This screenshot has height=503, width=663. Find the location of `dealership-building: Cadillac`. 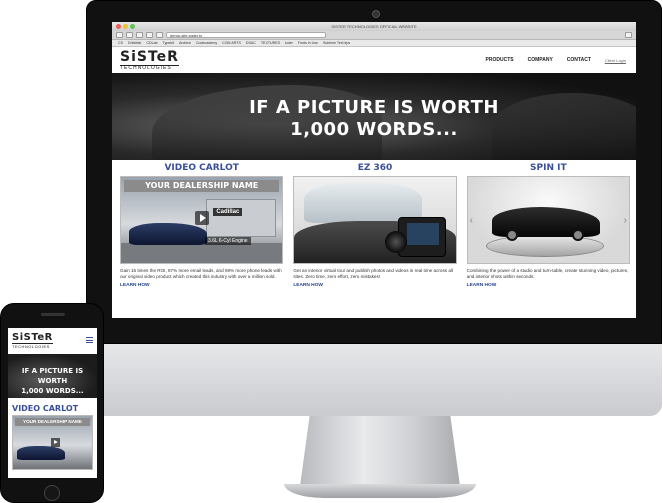

dealership-building: Cadillac is located at coordinates (241, 218).